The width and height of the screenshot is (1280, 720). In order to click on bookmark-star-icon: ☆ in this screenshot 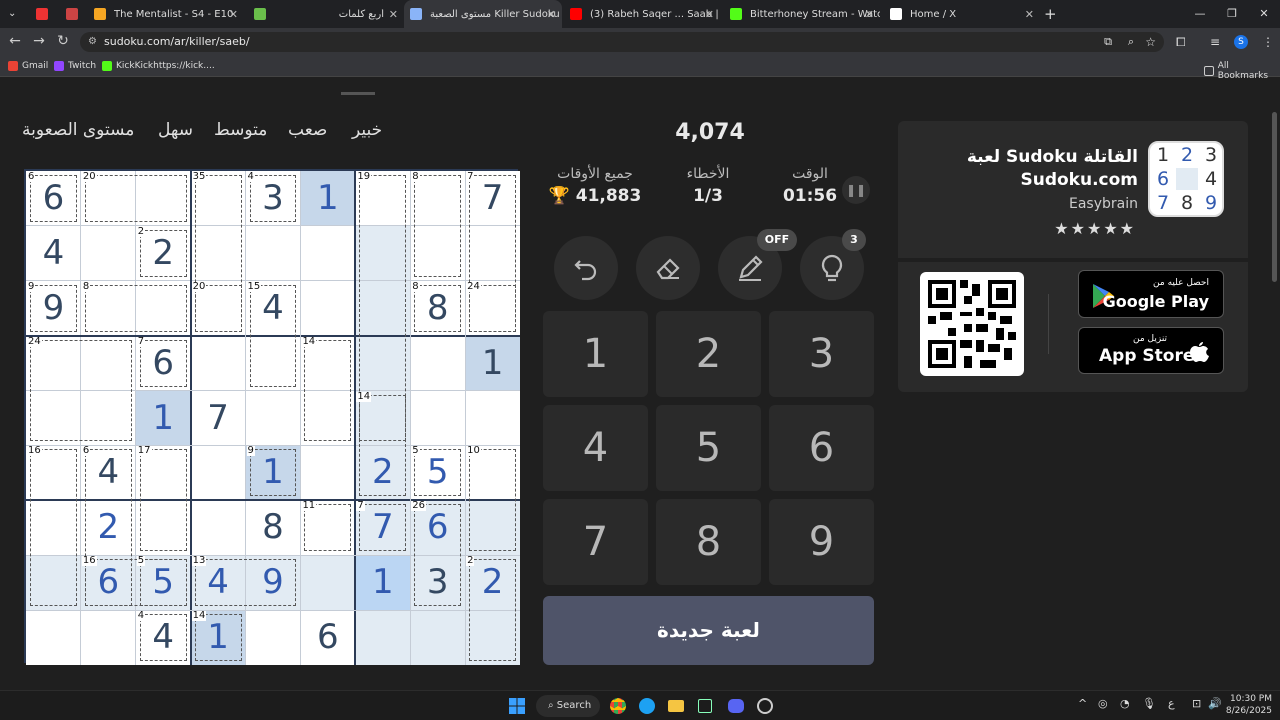, I will do `click(1150, 42)`.